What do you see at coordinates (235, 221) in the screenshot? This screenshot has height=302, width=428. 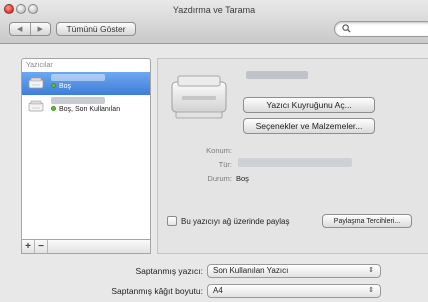 I see `share-printer-label: Bu yazıcıyı ağ üzerinde paylaş` at bounding box center [235, 221].